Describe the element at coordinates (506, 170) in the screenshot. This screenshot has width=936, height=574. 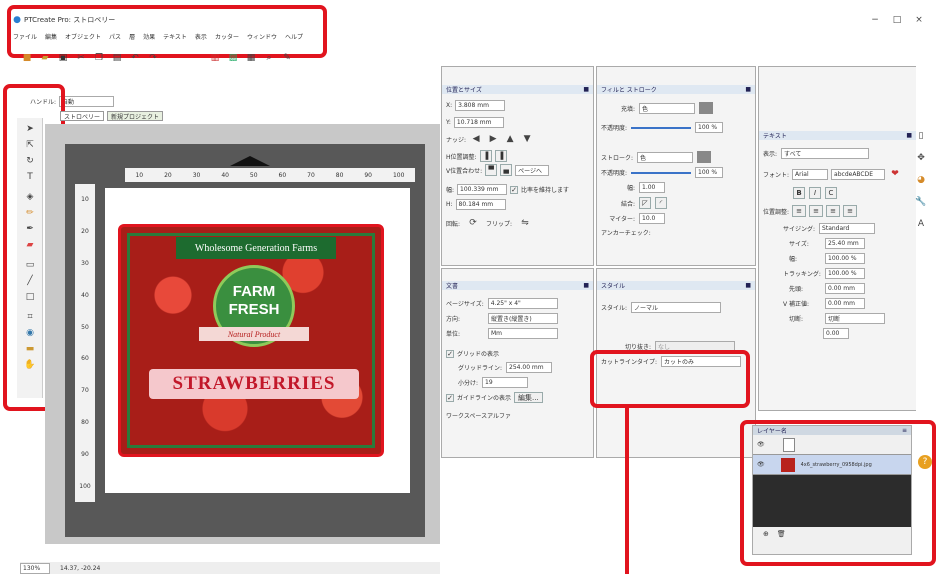
I see `align-bottom-icon: ▄` at that location.